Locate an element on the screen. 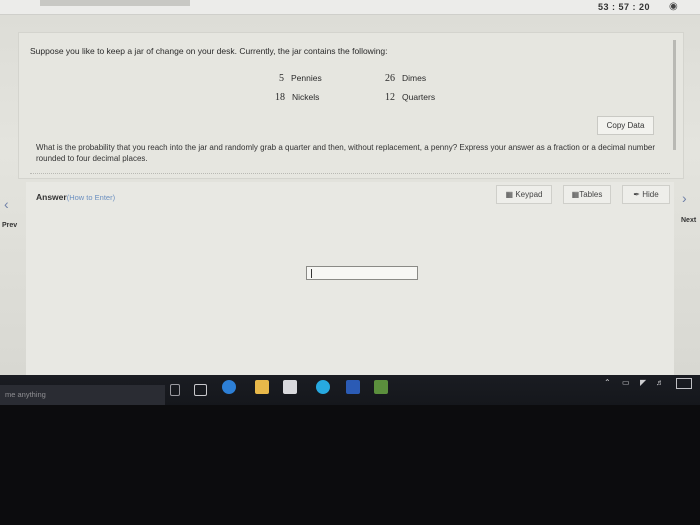 The width and height of the screenshot is (700, 525). pencil-icon: ✒ is located at coordinates (636, 194).